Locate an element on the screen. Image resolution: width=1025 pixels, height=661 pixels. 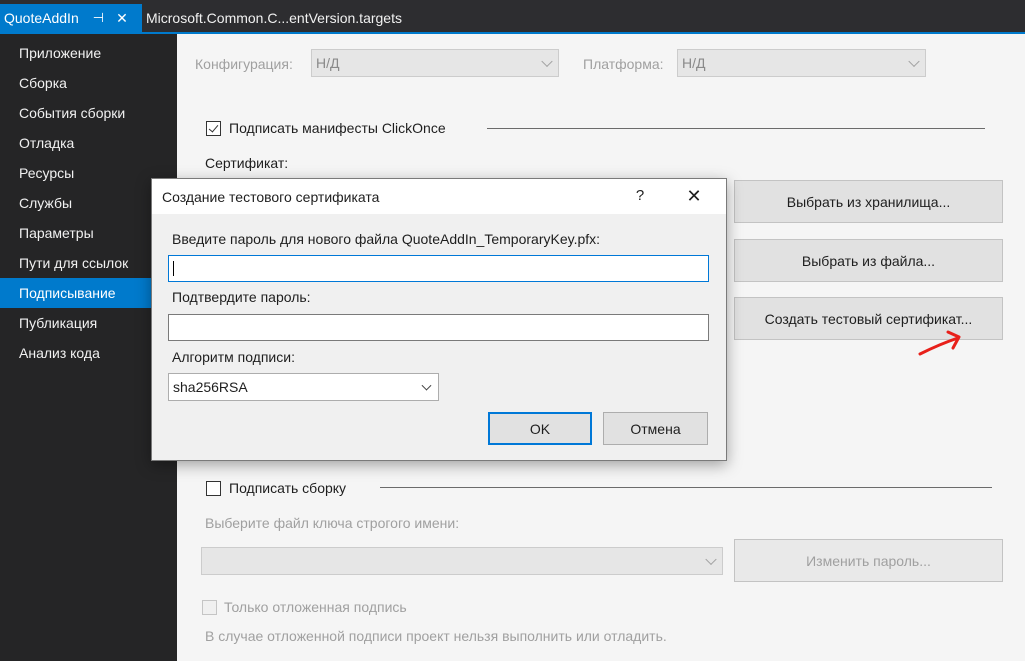
dialog-title: Создание тестового сертификата is located at coordinates (271, 197).